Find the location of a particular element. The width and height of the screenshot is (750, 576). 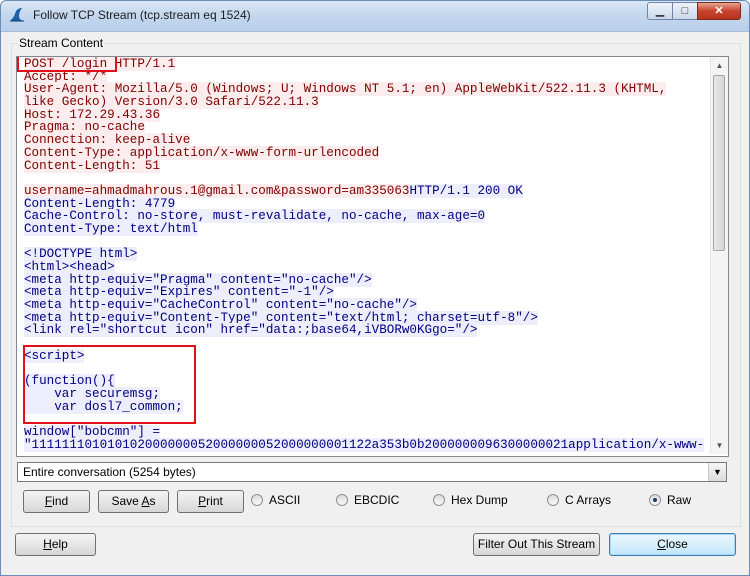

stream-line: Content-Length: 51 is located at coordinates (369, 165).